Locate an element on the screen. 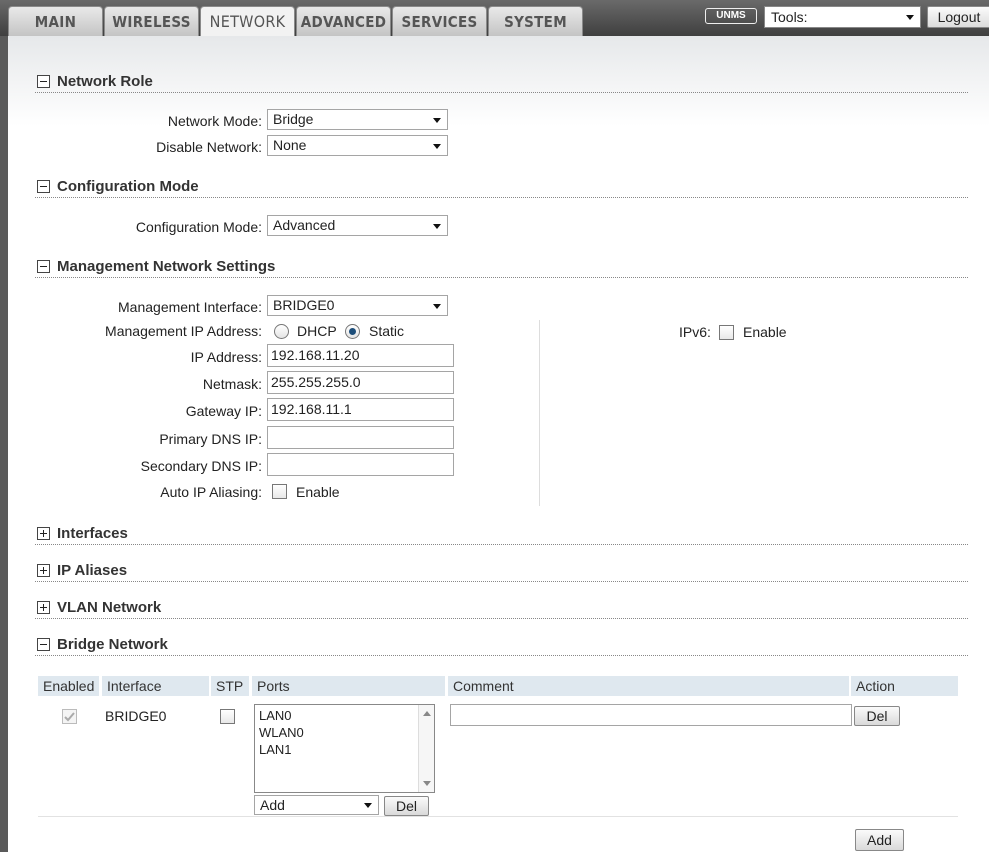  disable-network-label: Disable Network: is located at coordinates (209, 147).